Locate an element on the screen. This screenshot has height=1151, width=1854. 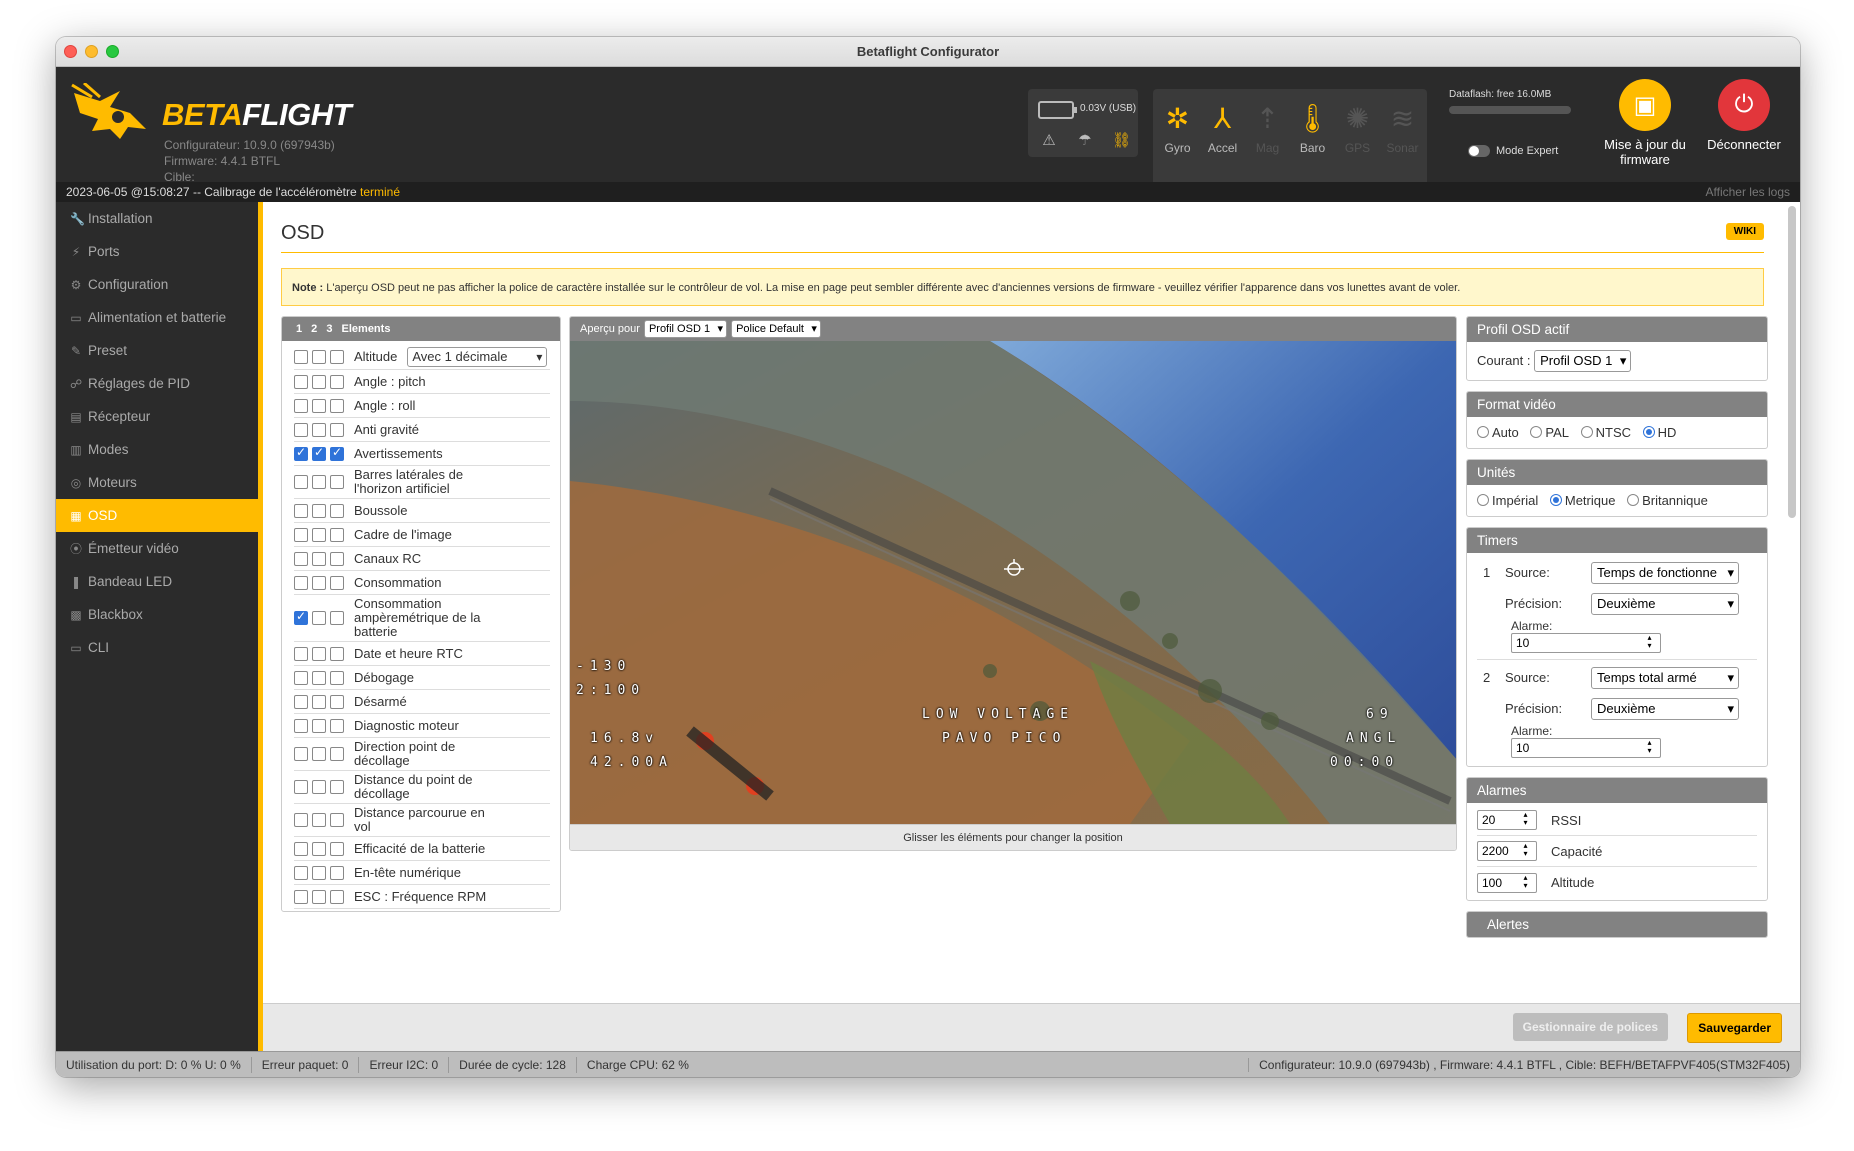
close-window-button is located at coordinates (70, 51).